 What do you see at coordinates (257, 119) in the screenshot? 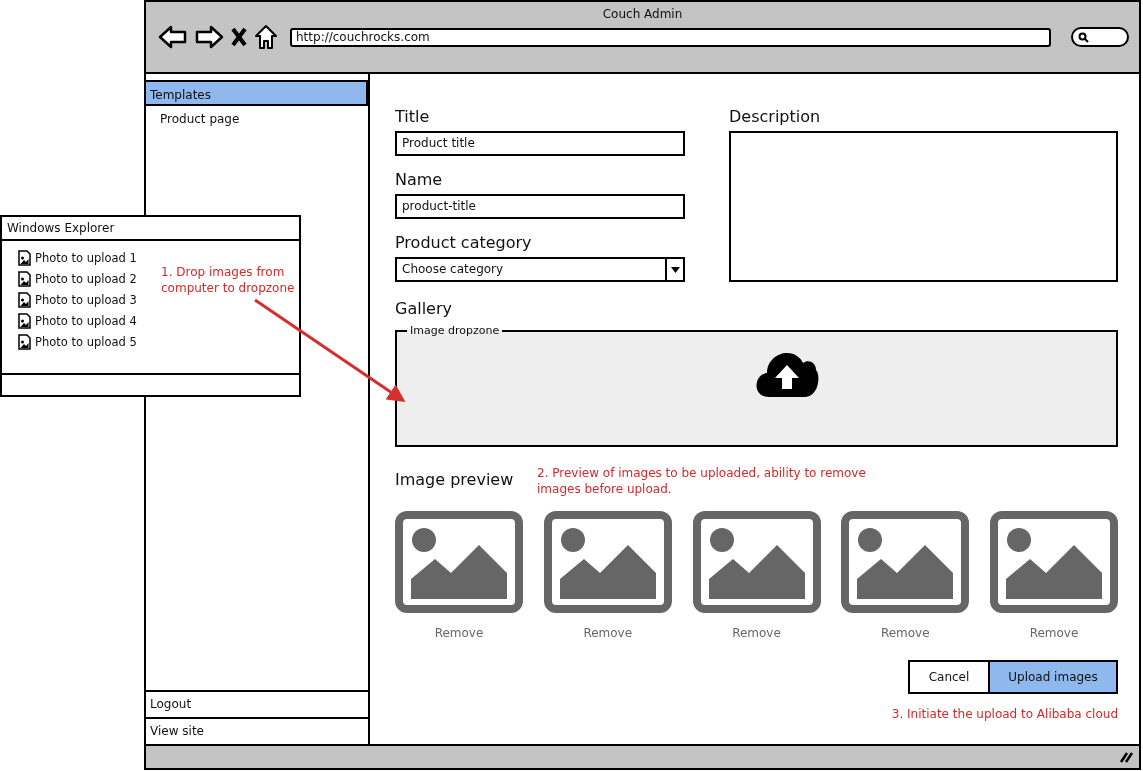
I see `sidebar-item: Product page` at bounding box center [257, 119].